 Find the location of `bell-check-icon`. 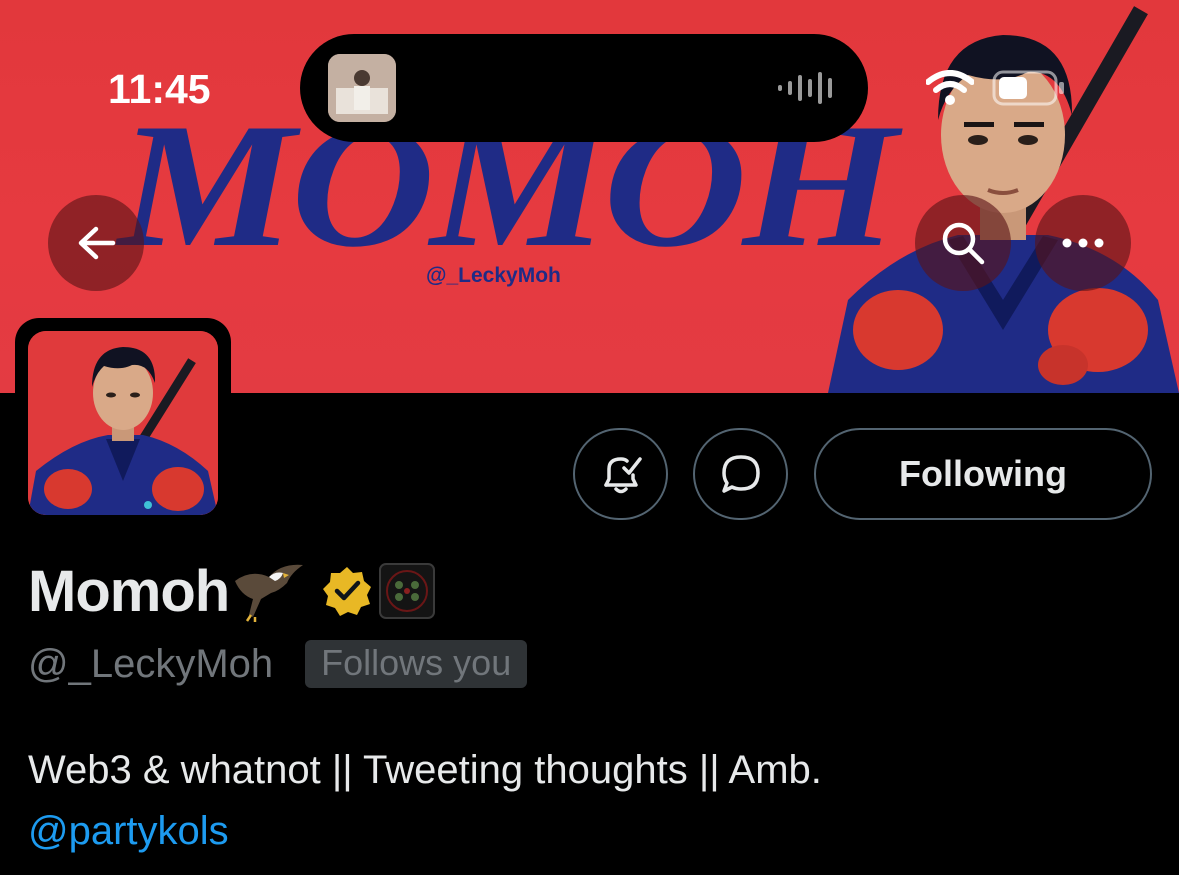

bell-check-icon is located at coordinates (622, 475).